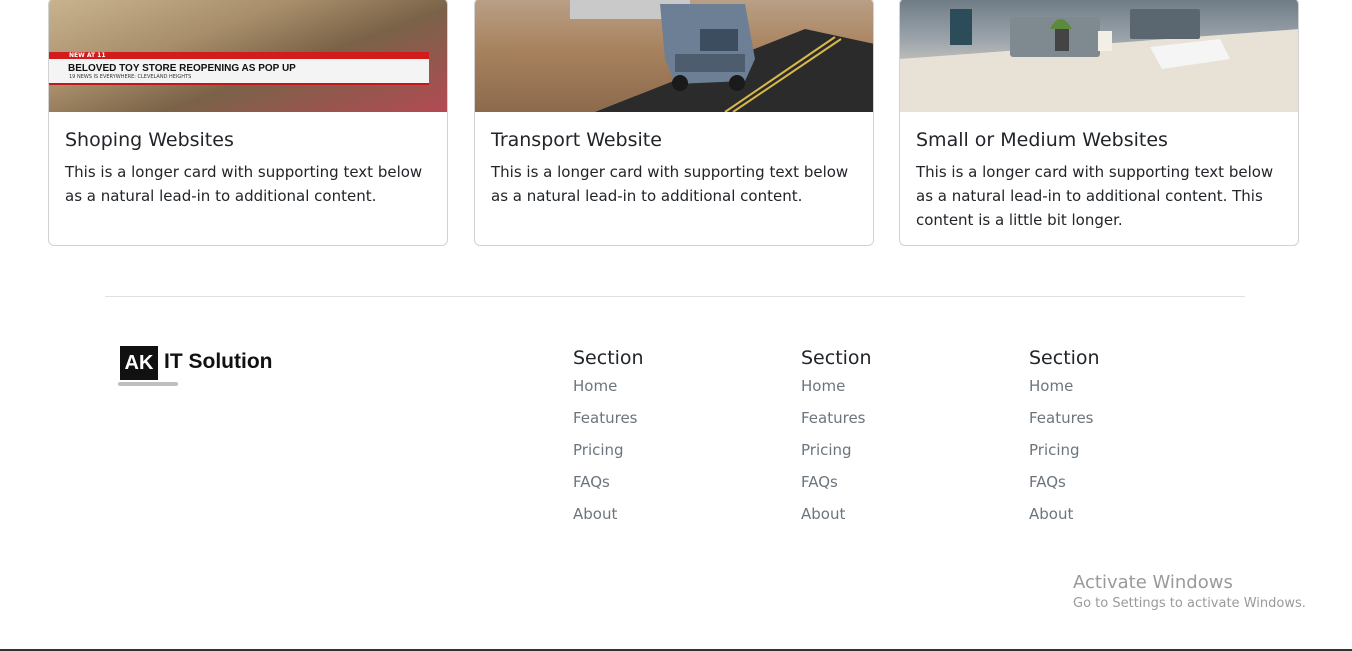  Describe the element at coordinates (148, 384) in the screenshot. I see `laptop-base-icon` at that location.